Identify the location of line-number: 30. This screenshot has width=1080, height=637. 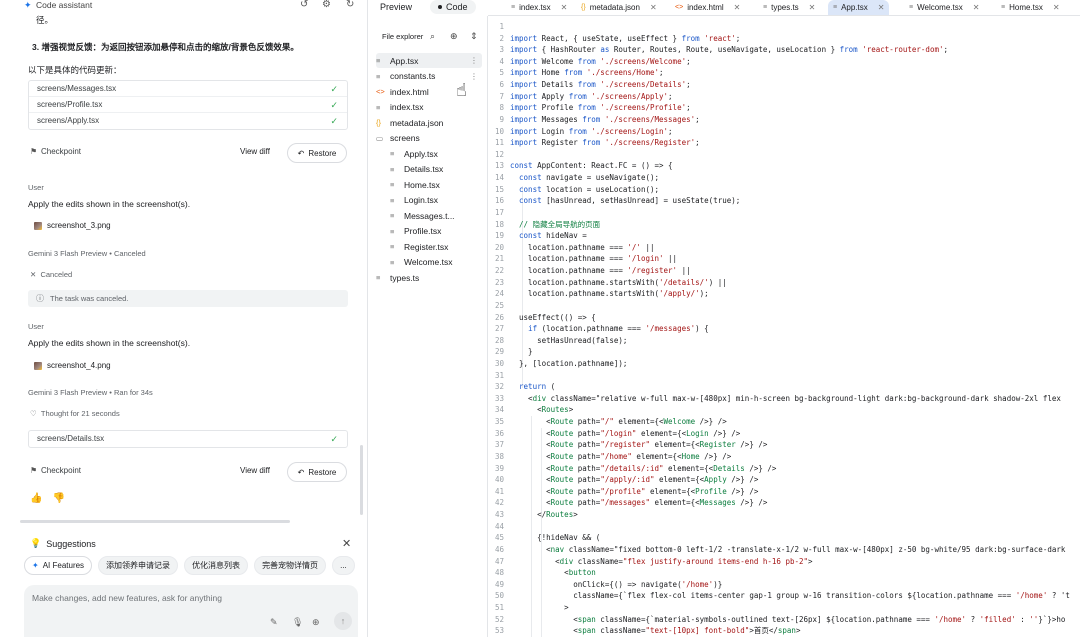
(499, 363).